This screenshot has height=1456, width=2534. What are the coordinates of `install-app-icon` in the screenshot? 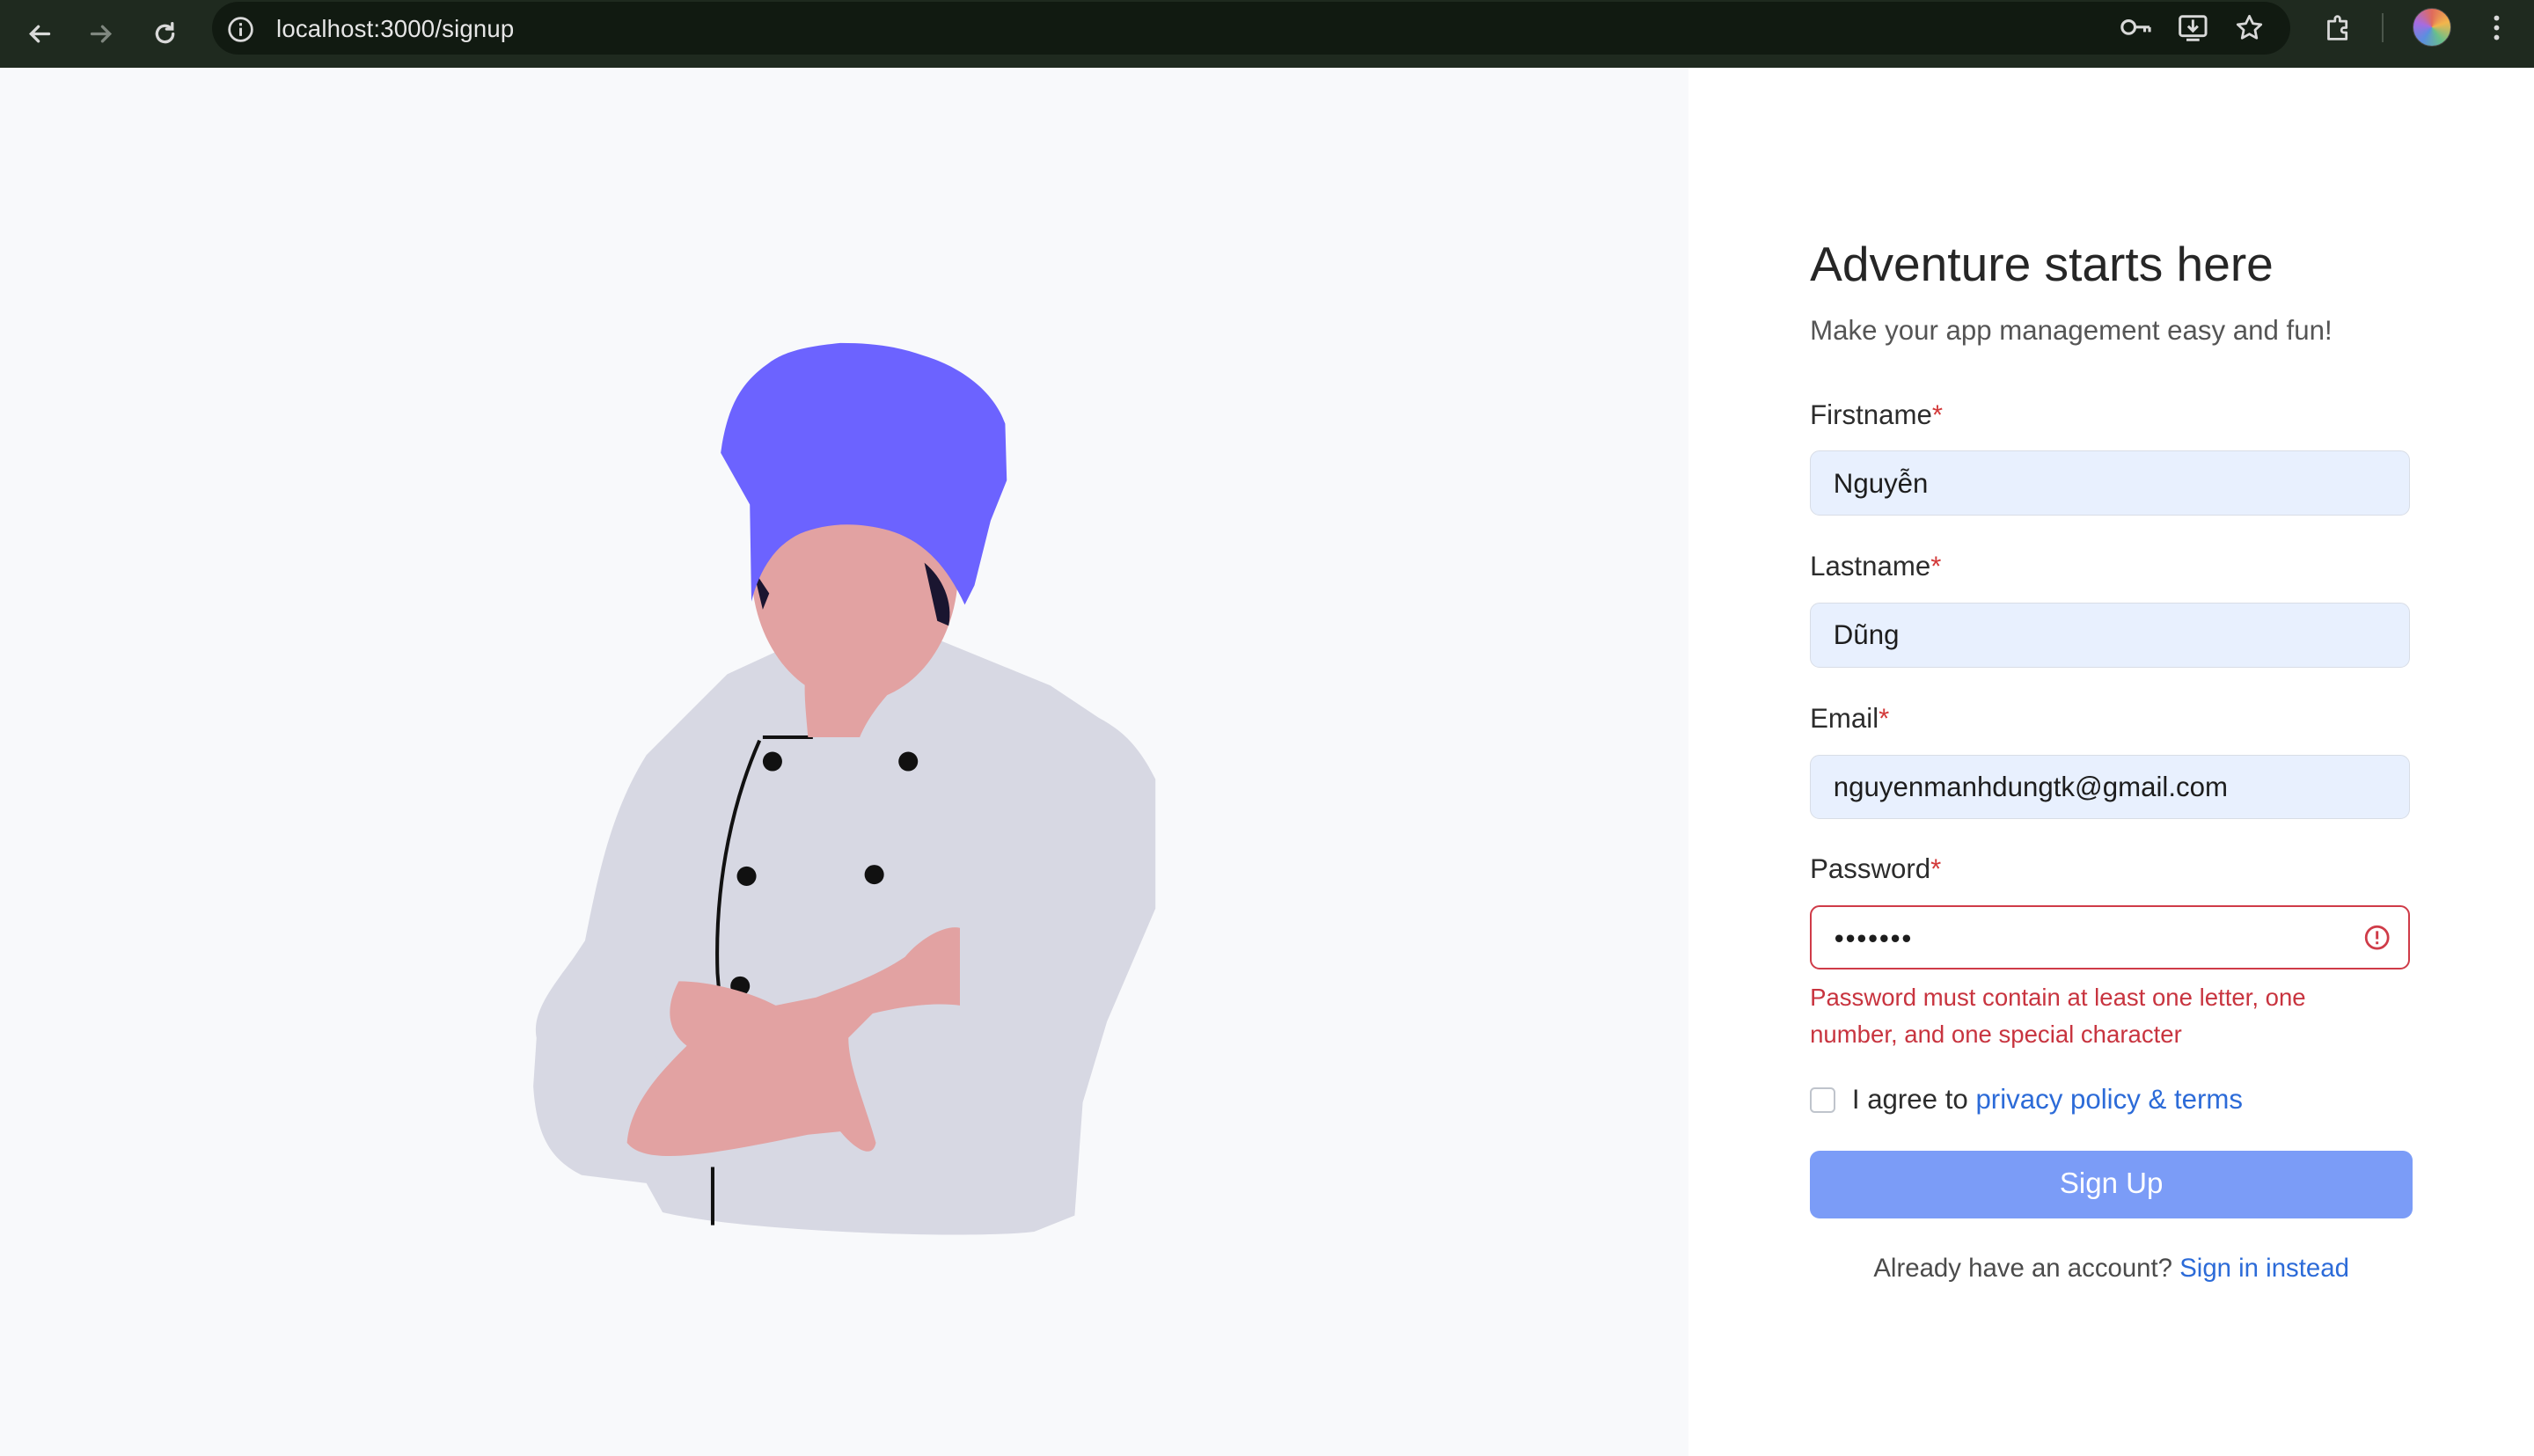 It's located at (2192, 27).